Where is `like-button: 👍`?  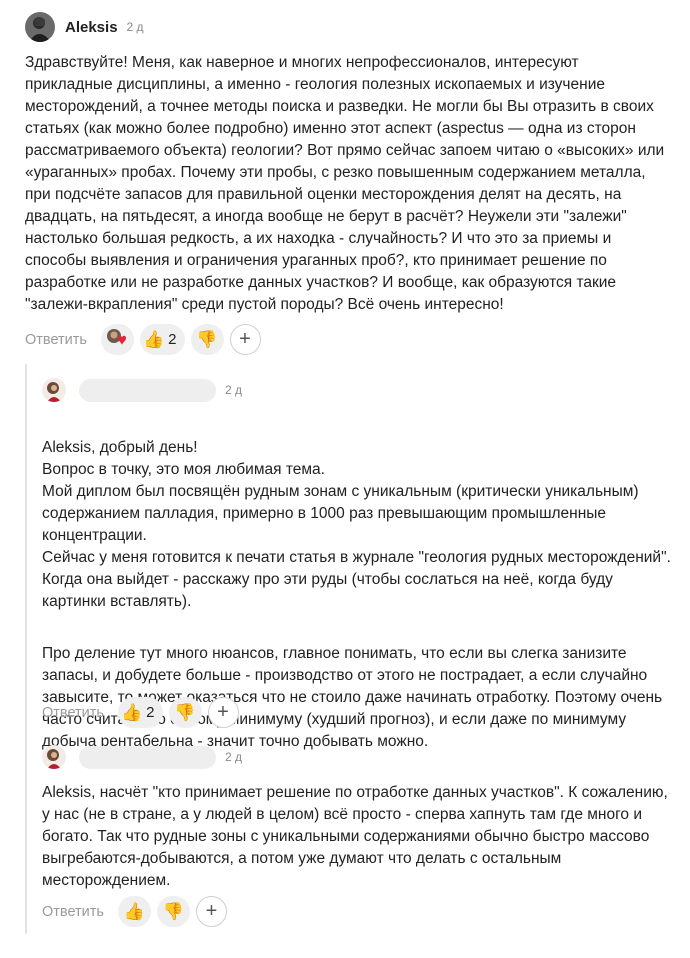 like-button: 👍 is located at coordinates (134, 911).